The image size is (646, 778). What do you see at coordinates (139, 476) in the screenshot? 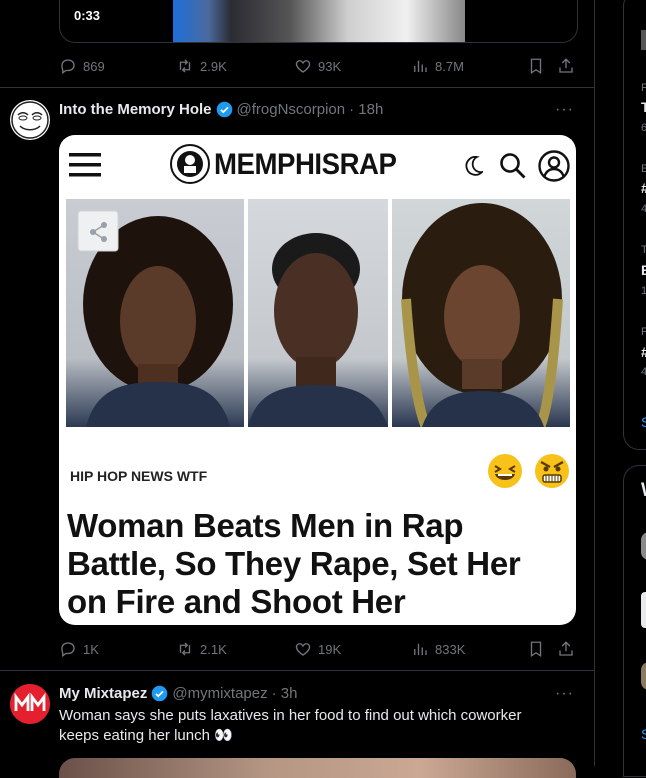
I see `article-category: HIP HOP NEWS WTF` at bounding box center [139, 476].